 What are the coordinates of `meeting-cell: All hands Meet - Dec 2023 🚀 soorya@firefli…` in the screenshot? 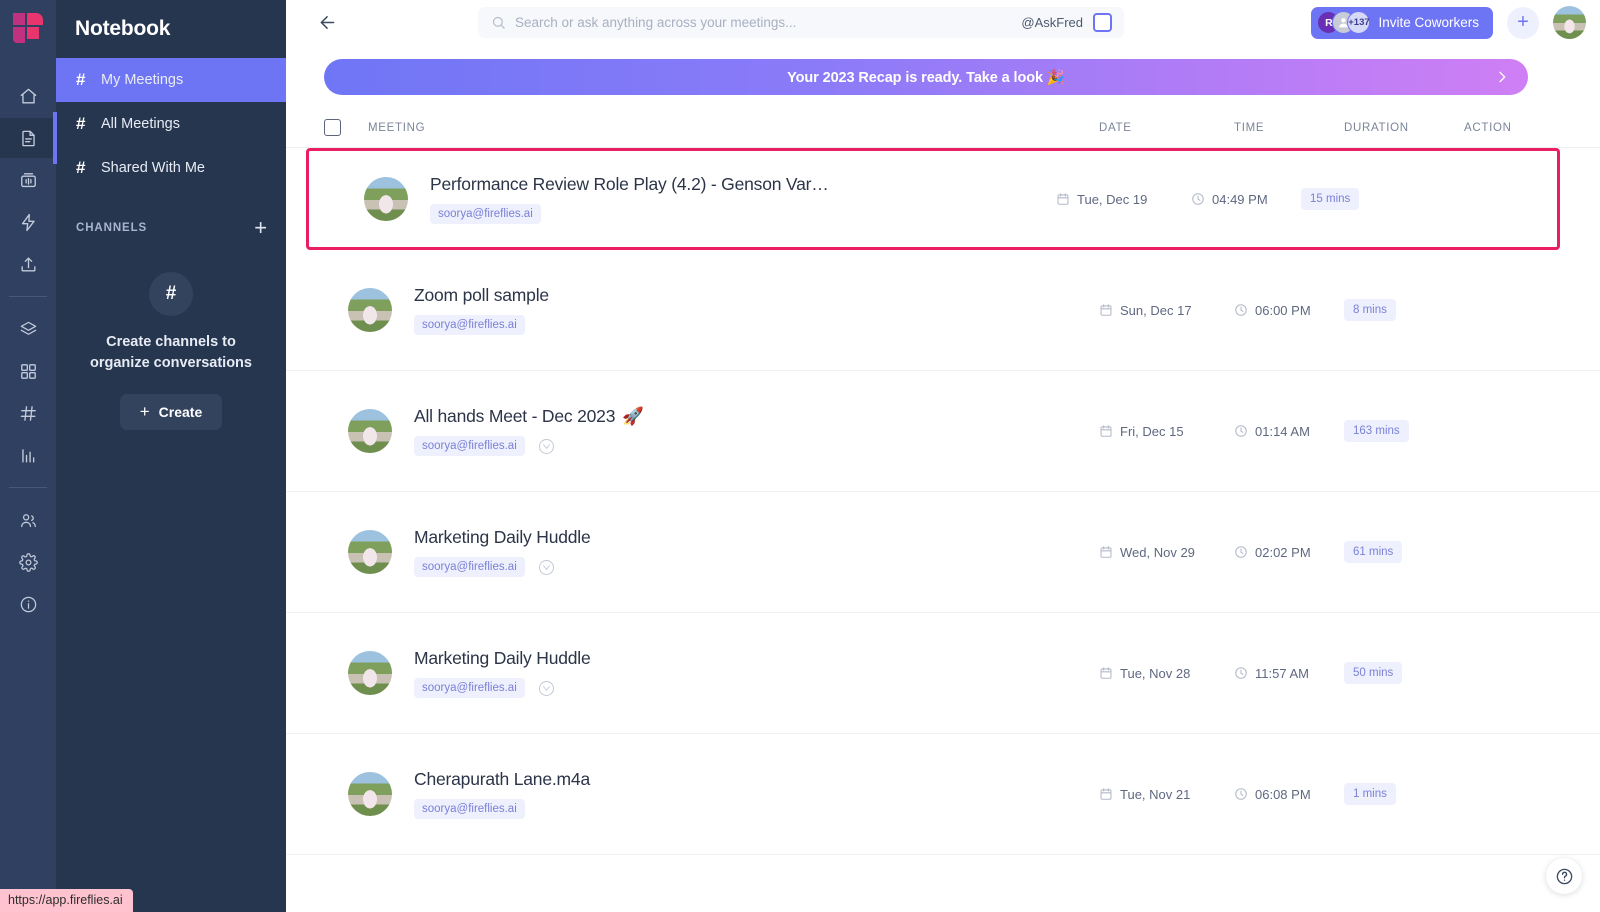 It's located at (711, 431).